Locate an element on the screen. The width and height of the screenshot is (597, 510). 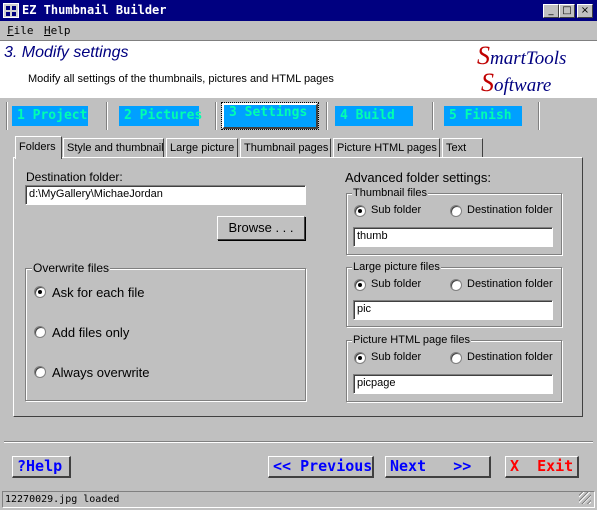
browse-button: Browse . . . is located at coordinates (261, 228).